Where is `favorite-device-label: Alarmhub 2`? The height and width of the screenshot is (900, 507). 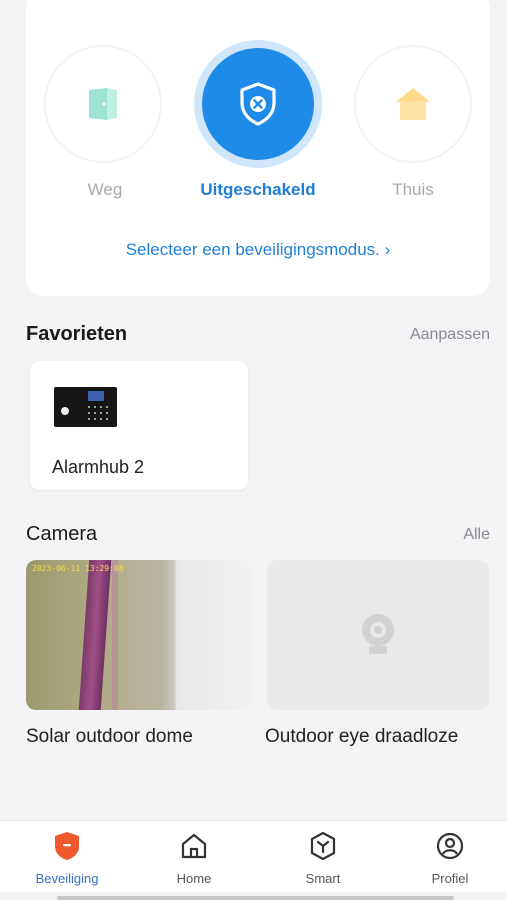 favorite-device-label: Alarmhub 2 is located at coordinates (98, 467).